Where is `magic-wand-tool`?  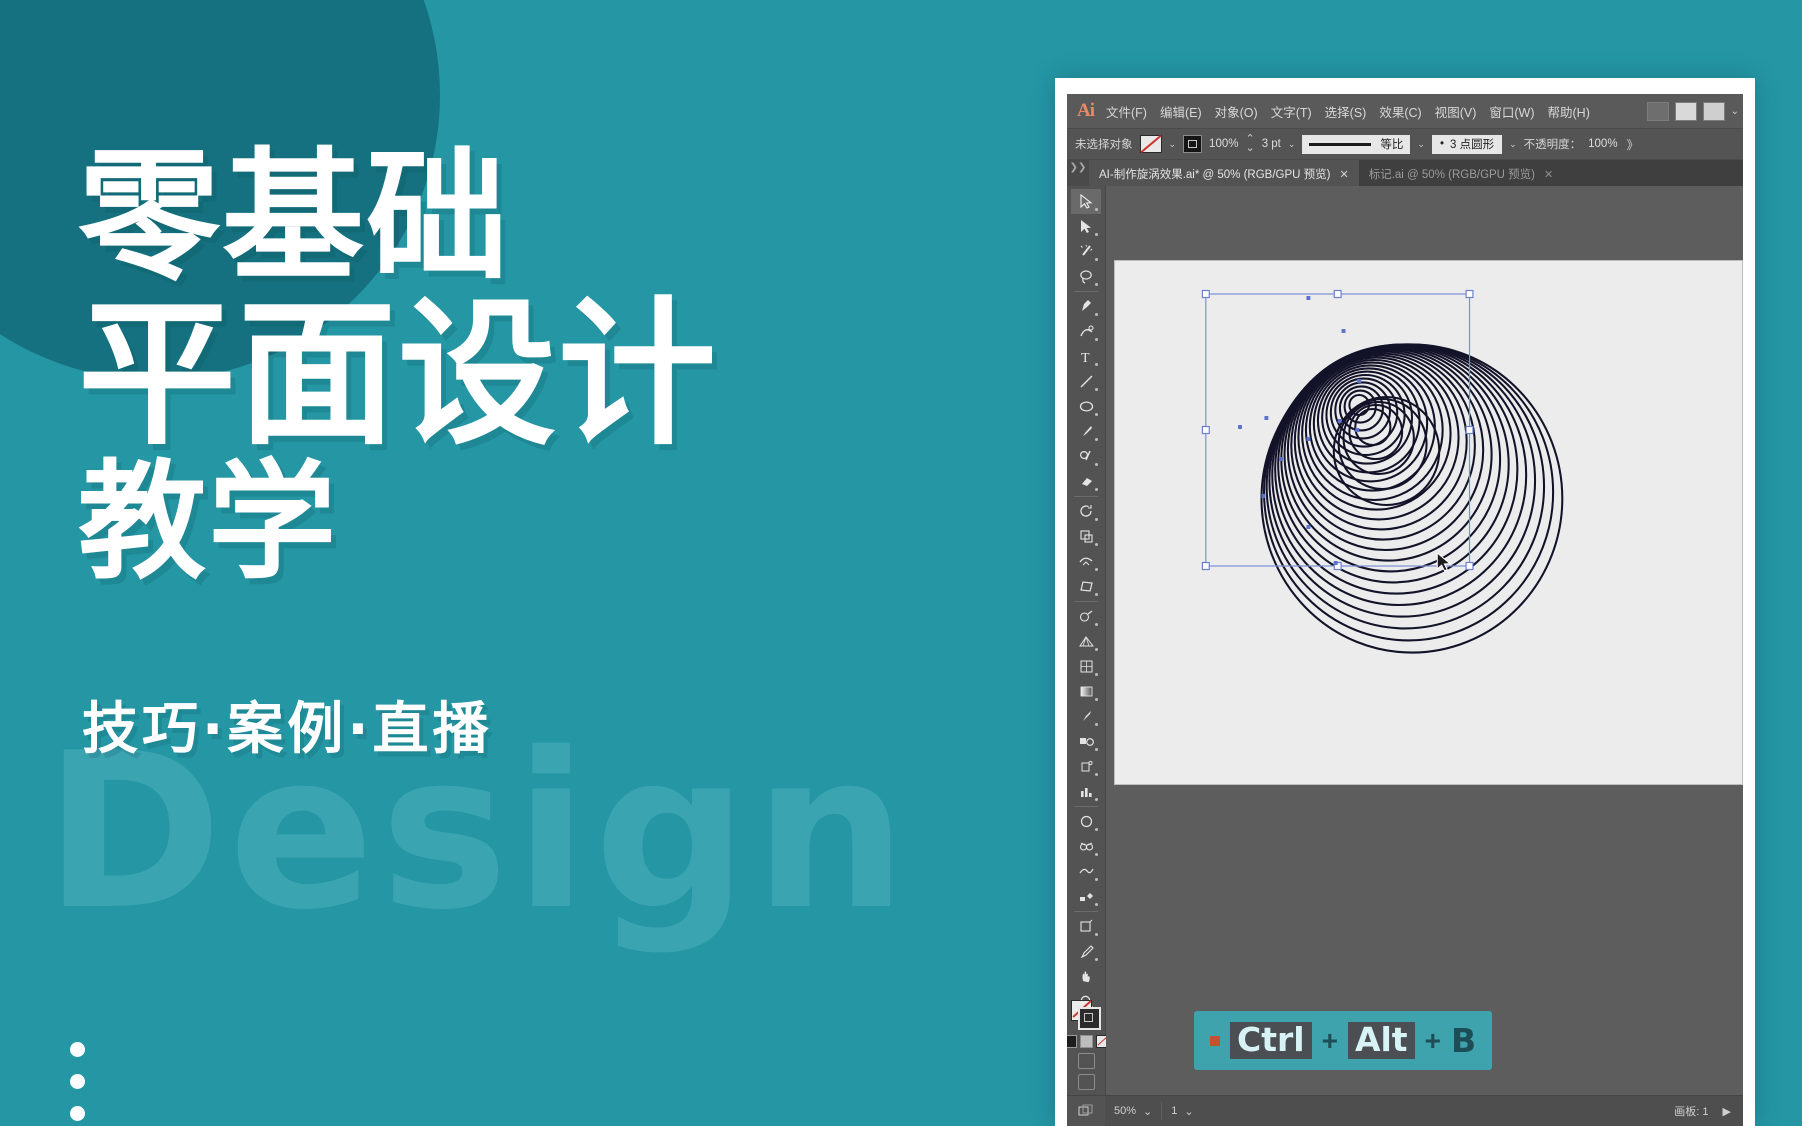
magic-wand-tool is located at coordinates (1086, 251).